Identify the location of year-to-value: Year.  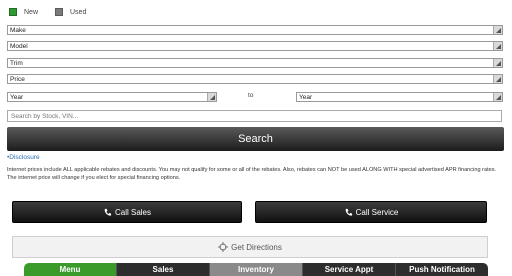
(306, 97).